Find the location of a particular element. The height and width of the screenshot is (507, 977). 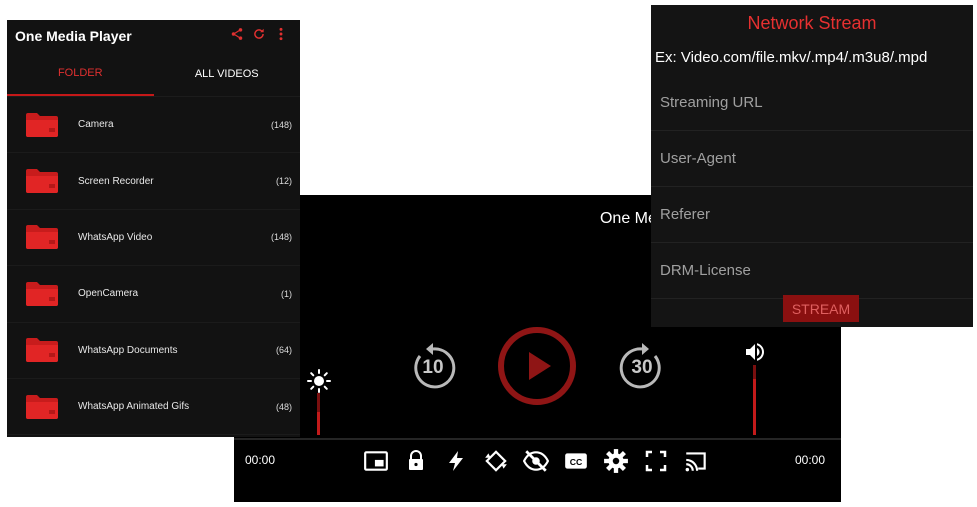

cast-icon is located at coordinates (695, 462).